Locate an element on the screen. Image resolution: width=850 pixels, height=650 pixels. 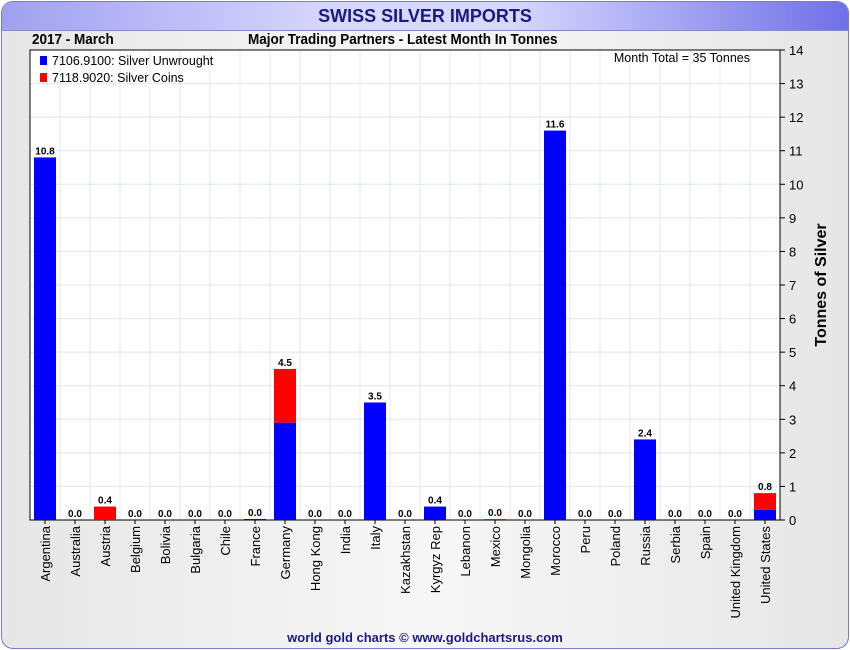
y-tick-label: 4 is located at coordinates (792, 386).